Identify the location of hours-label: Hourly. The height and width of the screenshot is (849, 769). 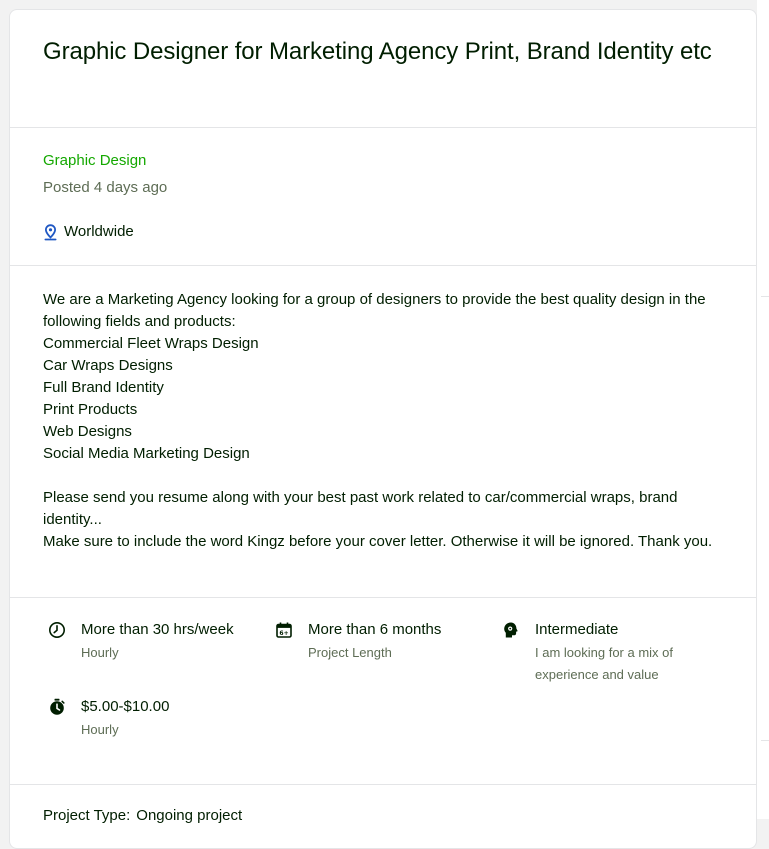
(100, 652).